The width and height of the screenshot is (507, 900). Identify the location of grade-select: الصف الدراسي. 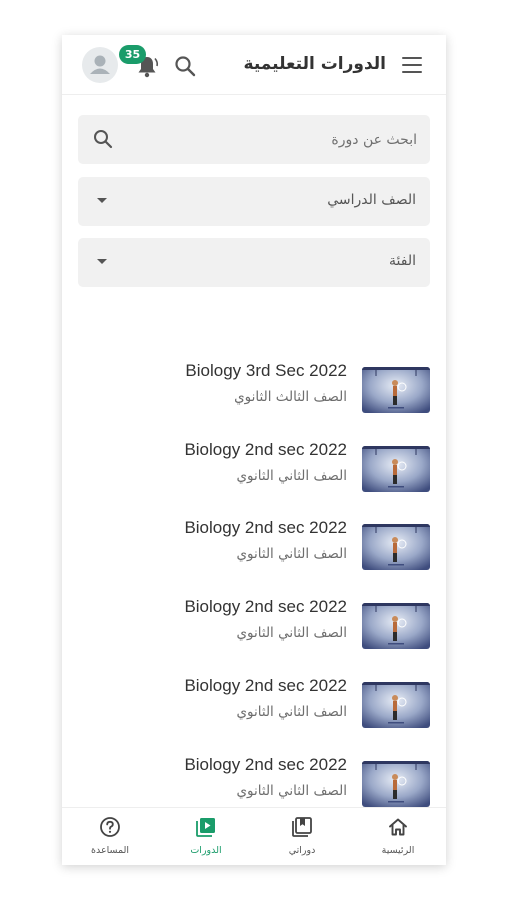
(254, 201).